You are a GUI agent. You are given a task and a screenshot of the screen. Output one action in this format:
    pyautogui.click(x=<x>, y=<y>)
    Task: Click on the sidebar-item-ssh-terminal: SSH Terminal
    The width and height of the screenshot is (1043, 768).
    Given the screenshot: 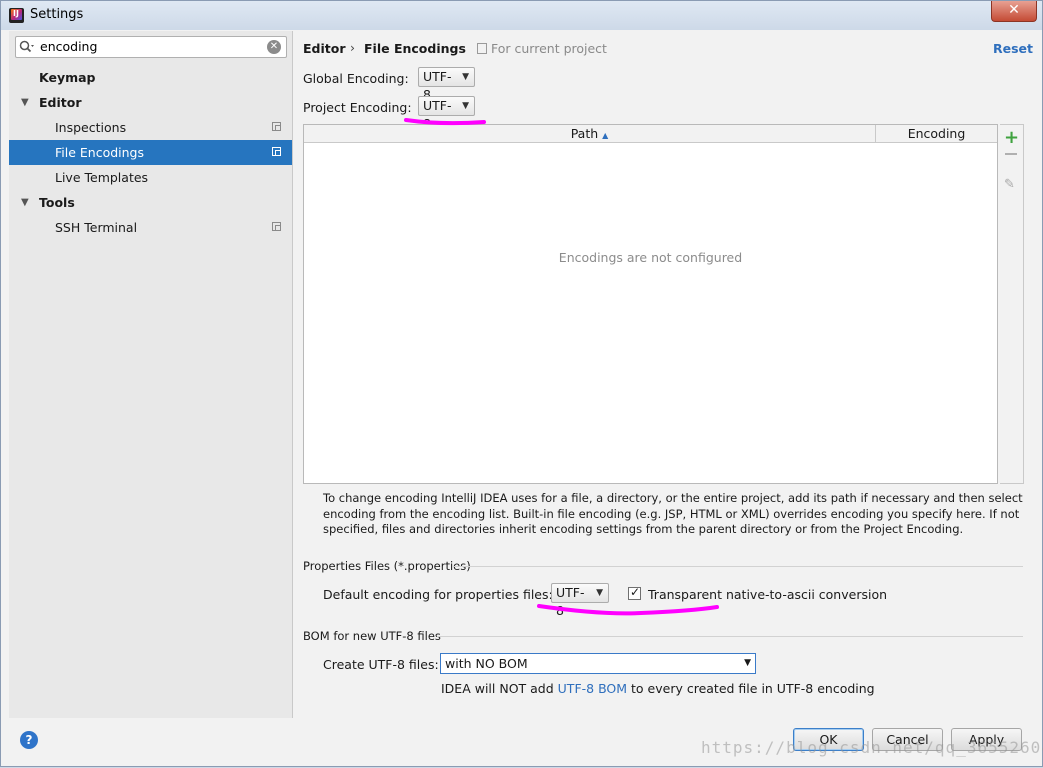 What is the action you would take?
    pyautogui.click(x=150, y=227)
    